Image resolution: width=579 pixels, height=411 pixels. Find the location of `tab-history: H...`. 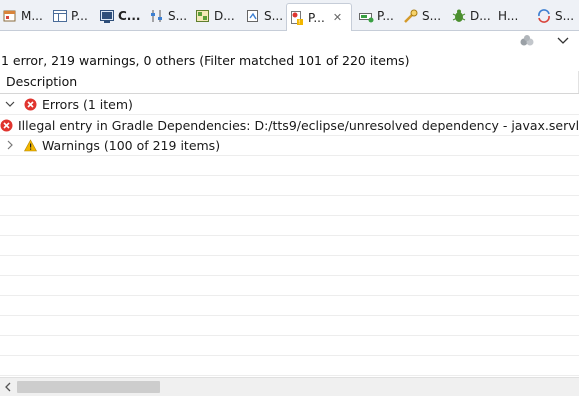

tab-history: H... is located at coordinates (508, 16).